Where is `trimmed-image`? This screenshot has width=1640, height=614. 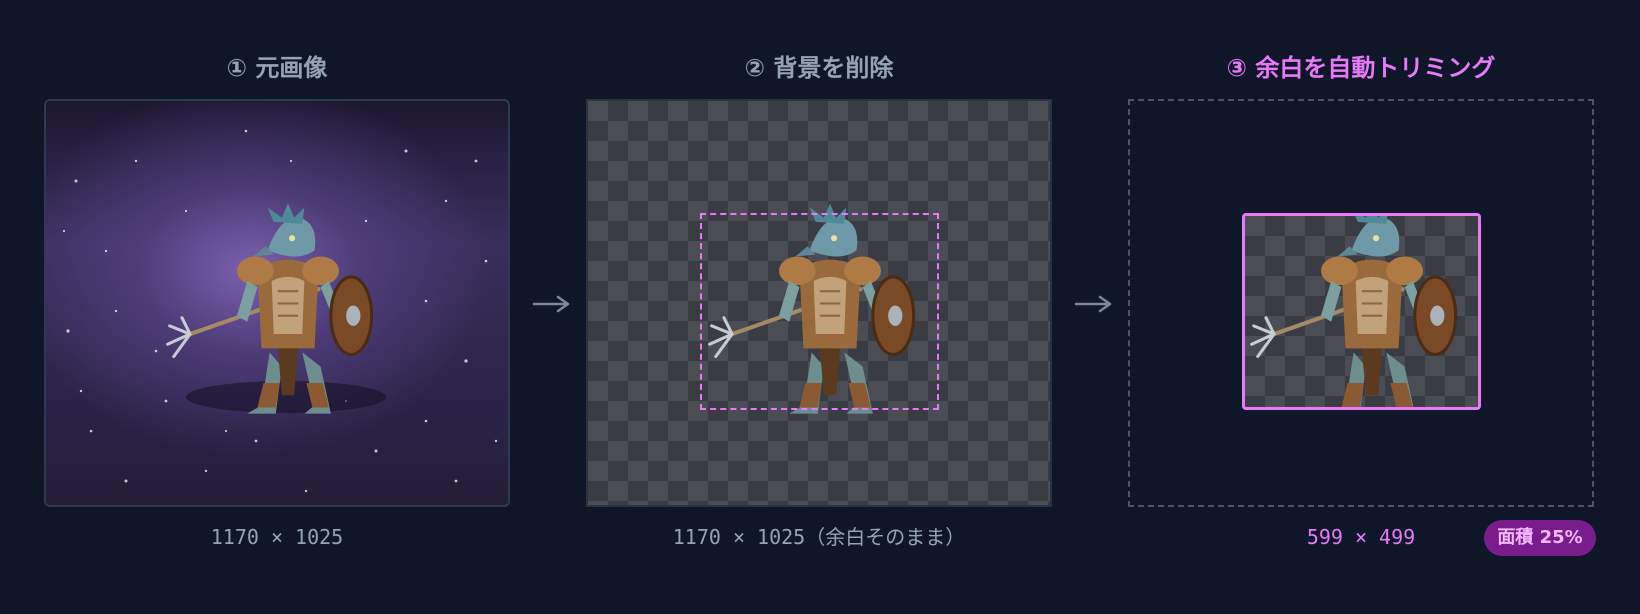 trimmed-image is located at coordinates (1361, 311).